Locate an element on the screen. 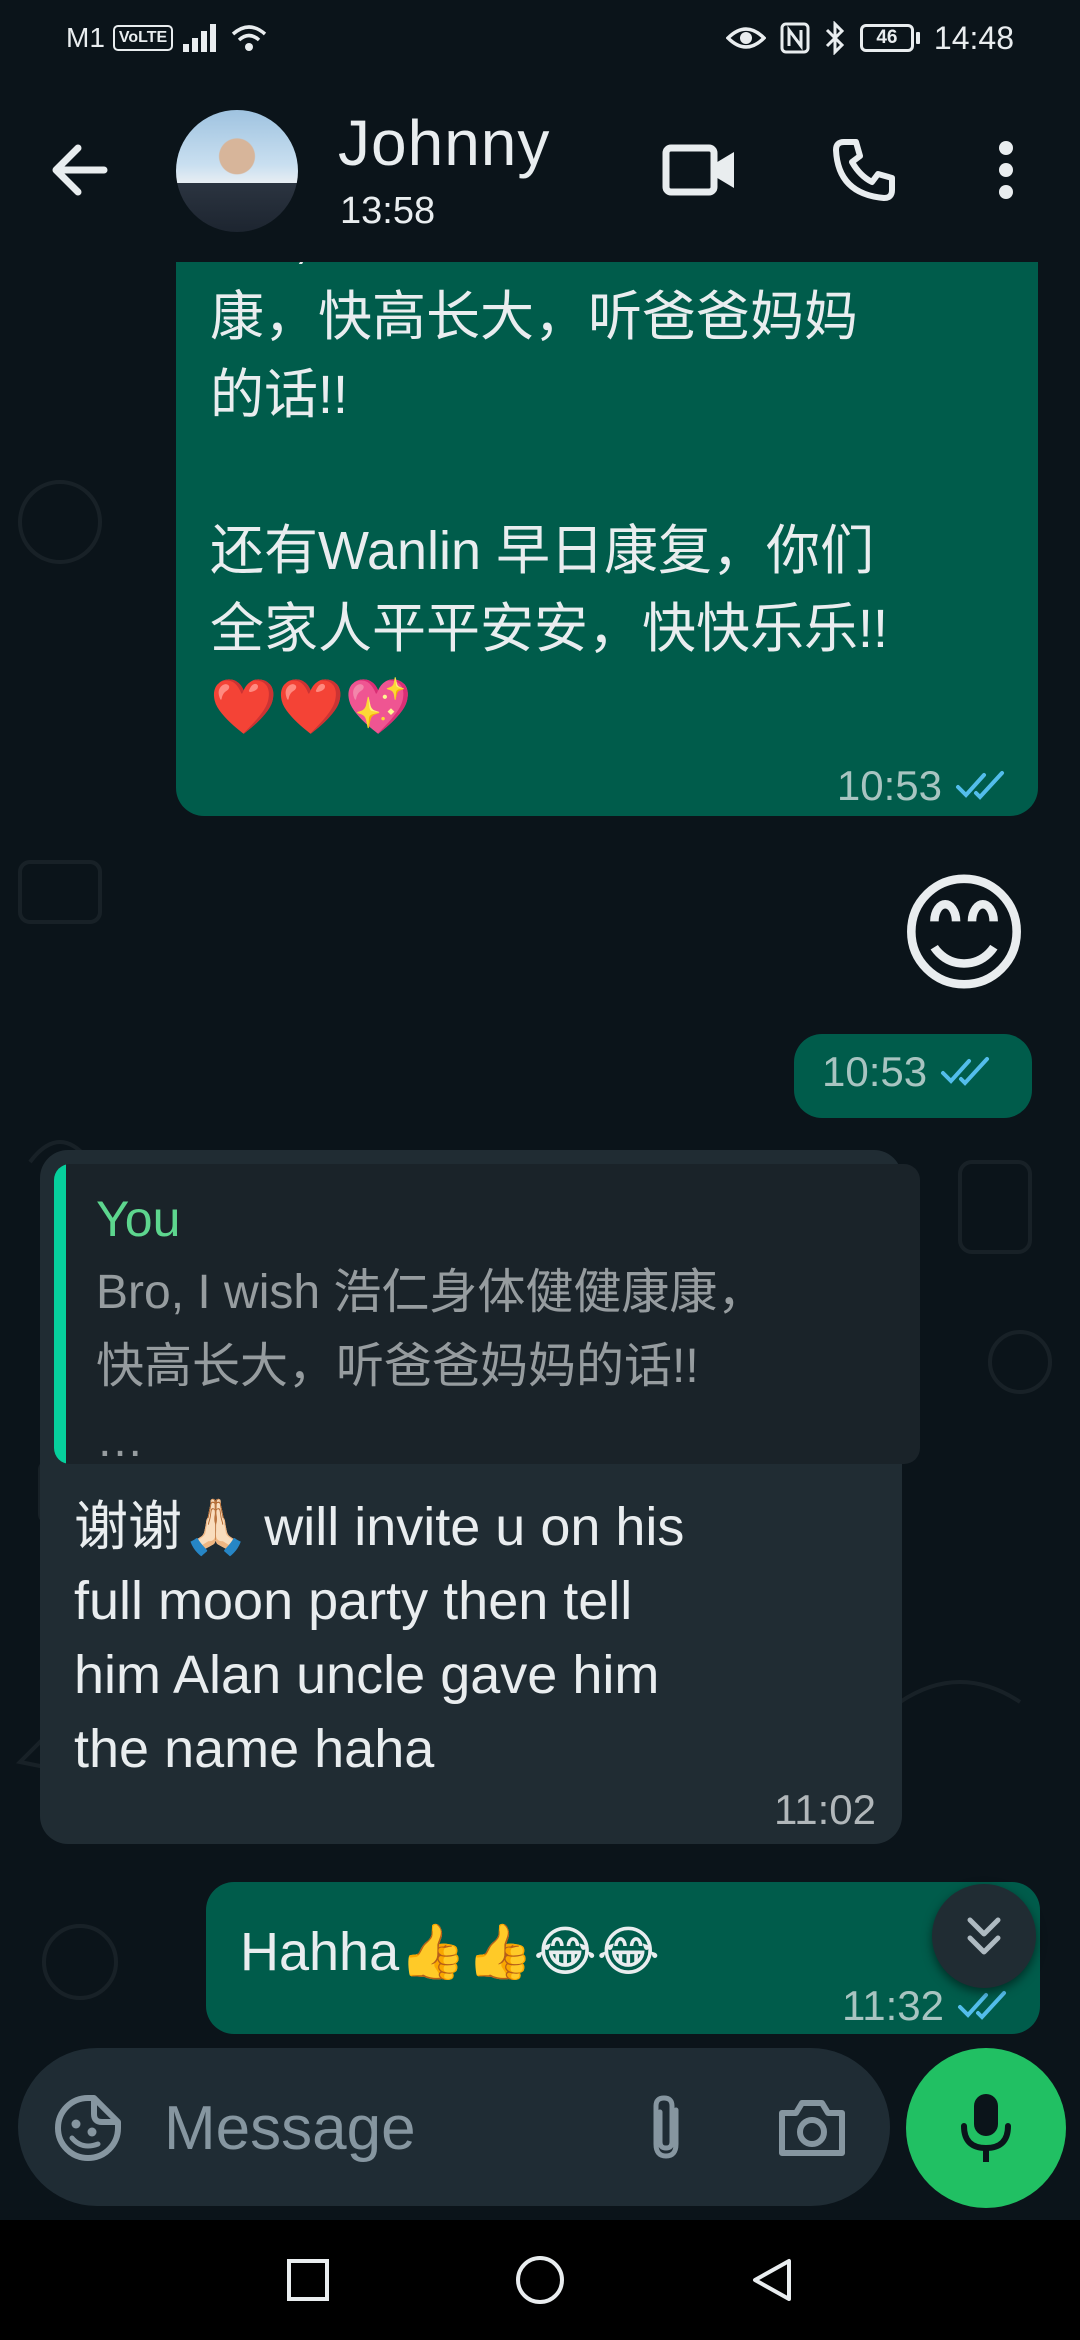 This screenshot has width=1080, height=2340. double-chevron-down-icon is located at coordinates (984, 1936).